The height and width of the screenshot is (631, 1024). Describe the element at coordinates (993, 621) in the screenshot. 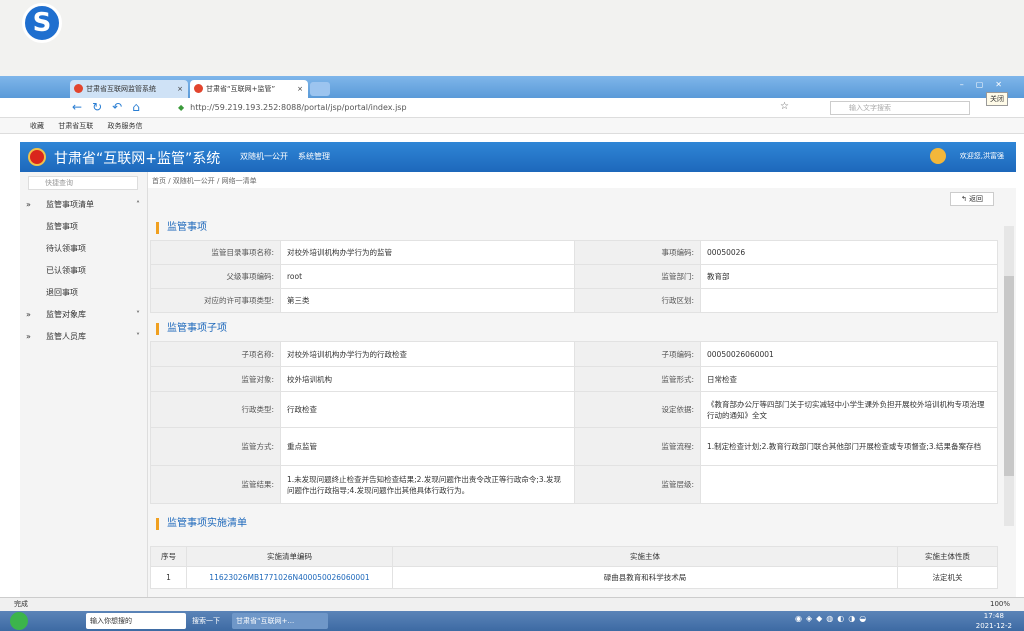

I see `clock: 17:48 2021-12-2` at that location.